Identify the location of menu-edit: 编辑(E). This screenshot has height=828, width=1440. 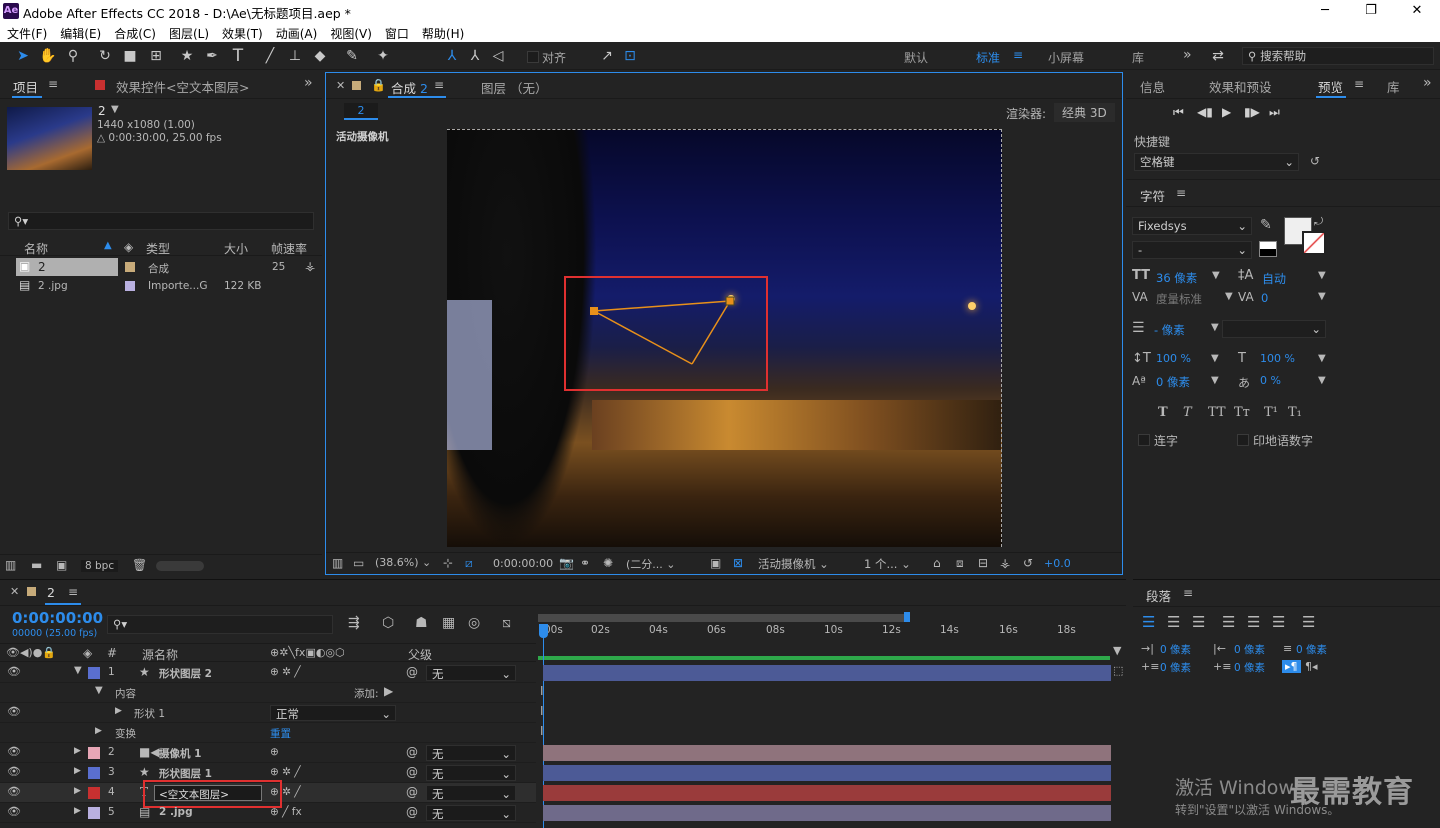
(80, 32).